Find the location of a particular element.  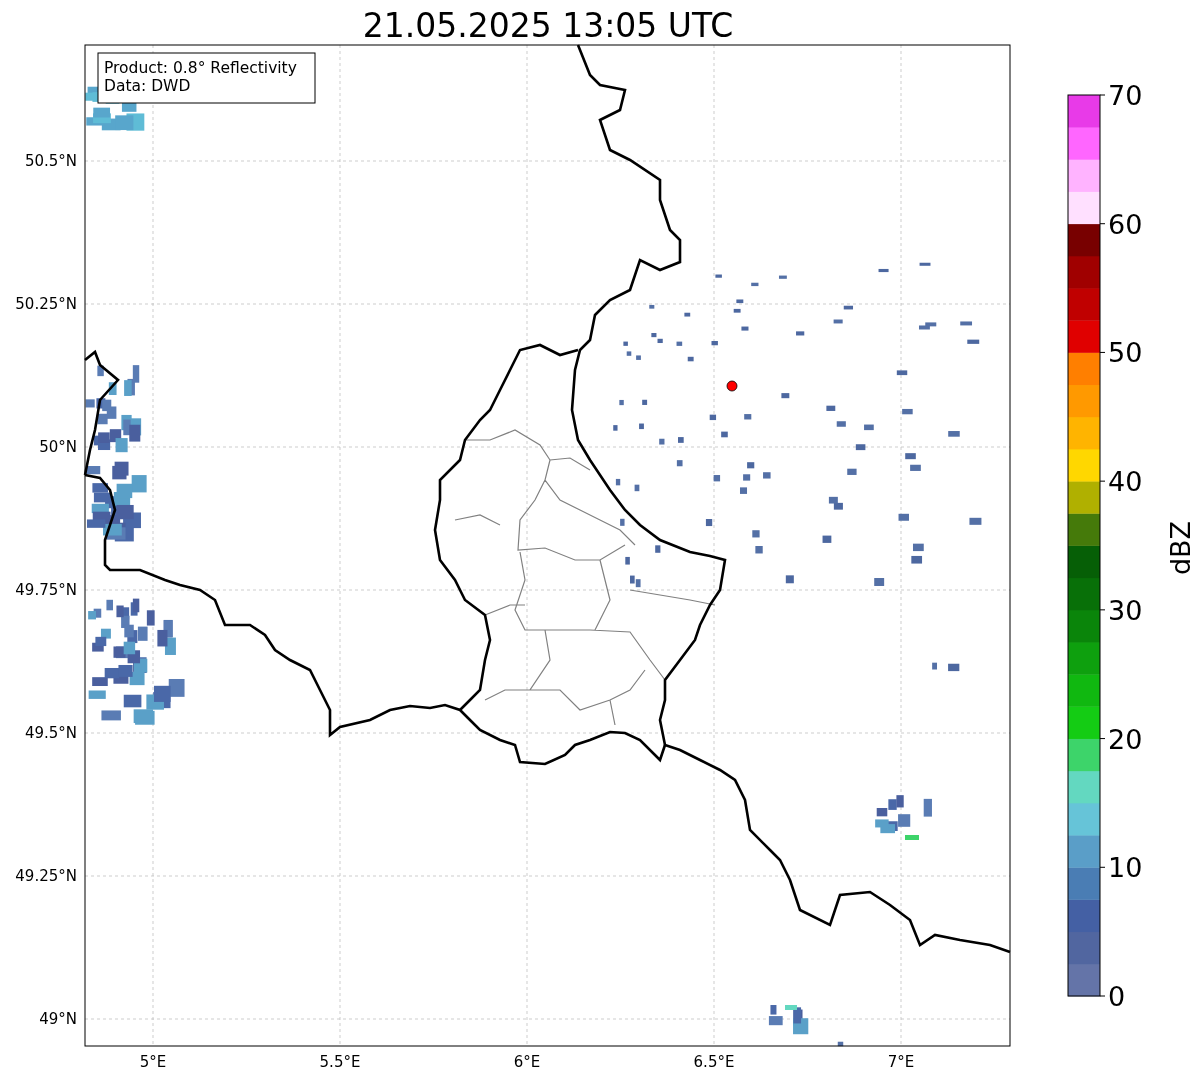

colorbar-tick-label: 20 is located at coordinates (1125, 739).